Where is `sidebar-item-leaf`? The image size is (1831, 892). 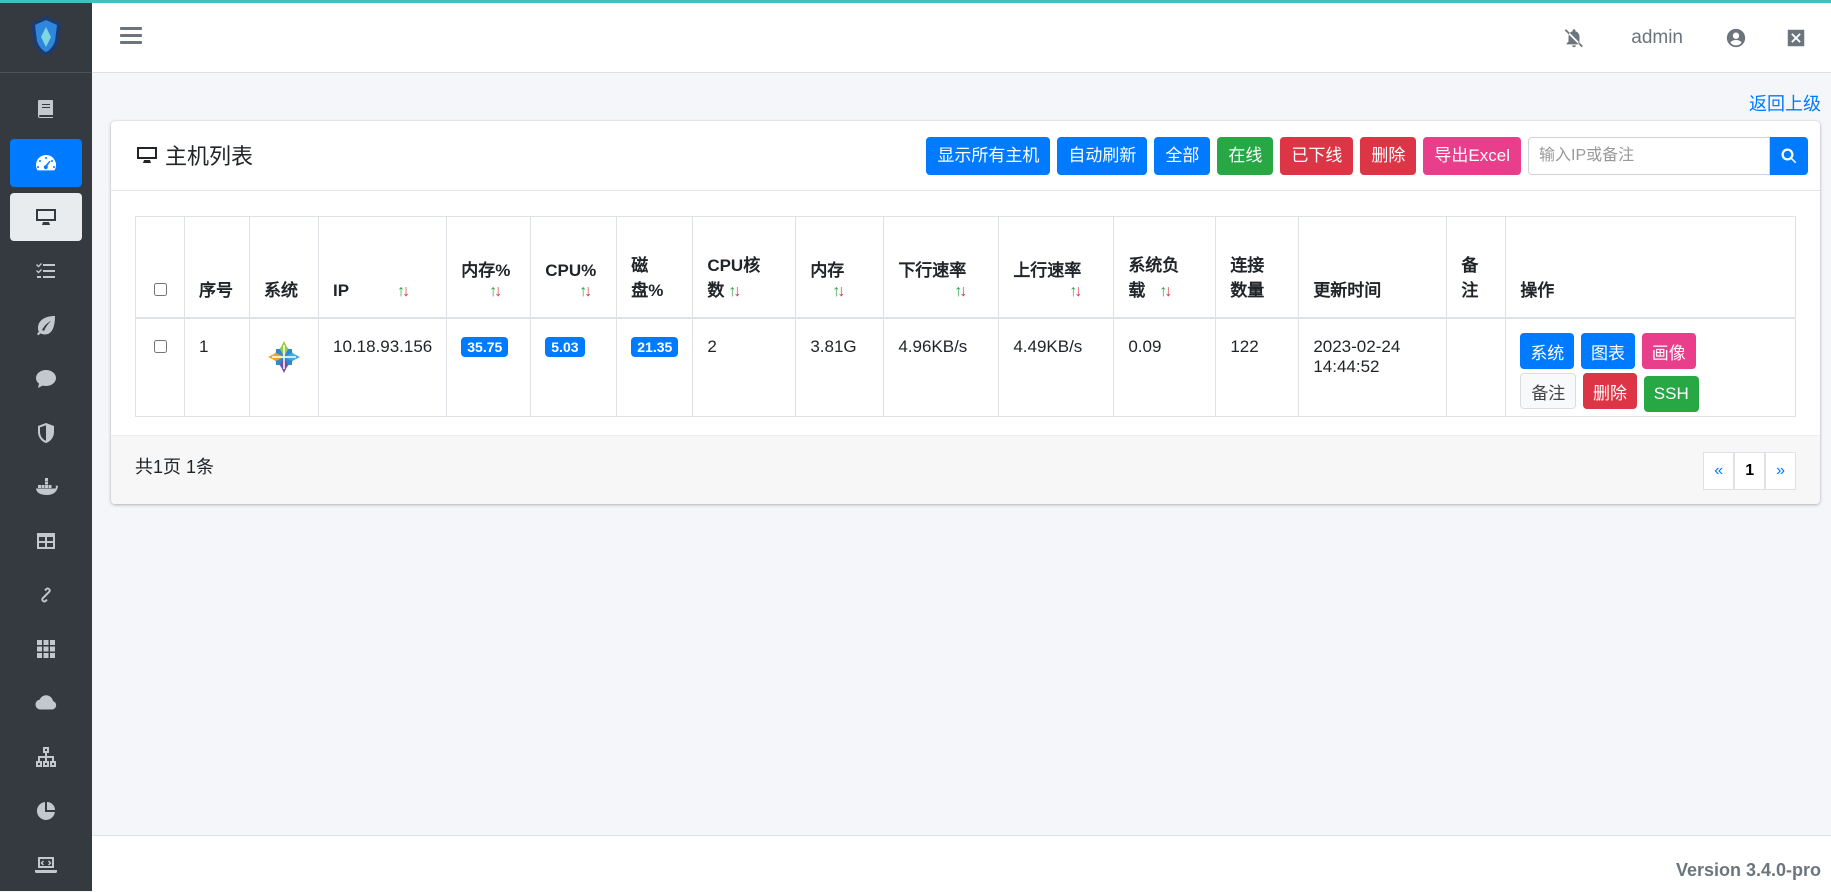 sidebar-item-leaf is located at coordinates (46, 325).